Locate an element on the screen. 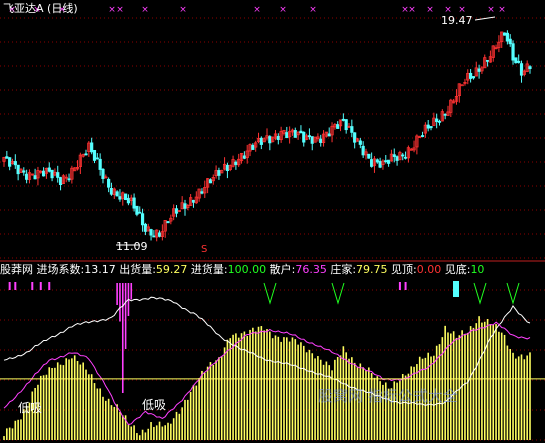  param-value: 0.00 is located at coordinates (429, 269).